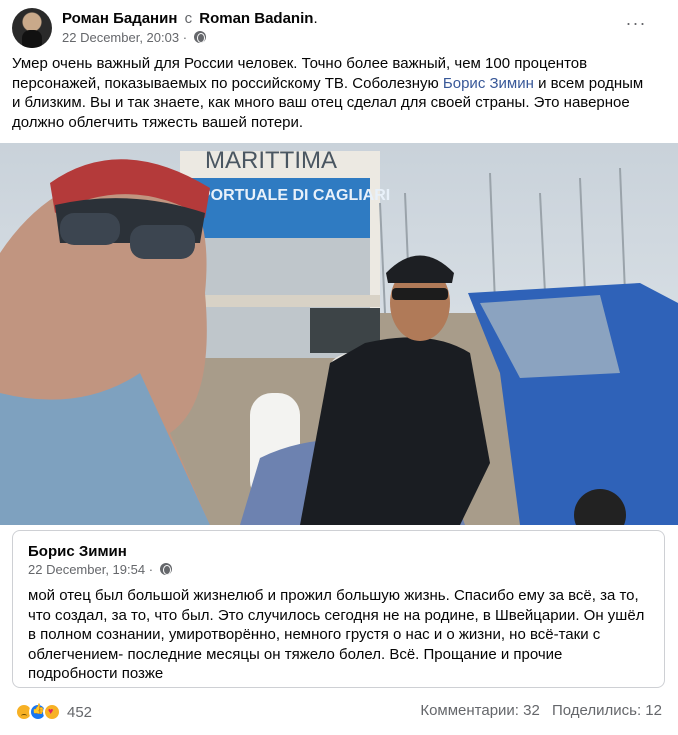 The width and height of the screenshot is (678, 735). Describe the element at coordinates (636, 25) in the screenshot. I see `more-options-button: ···` at that location.